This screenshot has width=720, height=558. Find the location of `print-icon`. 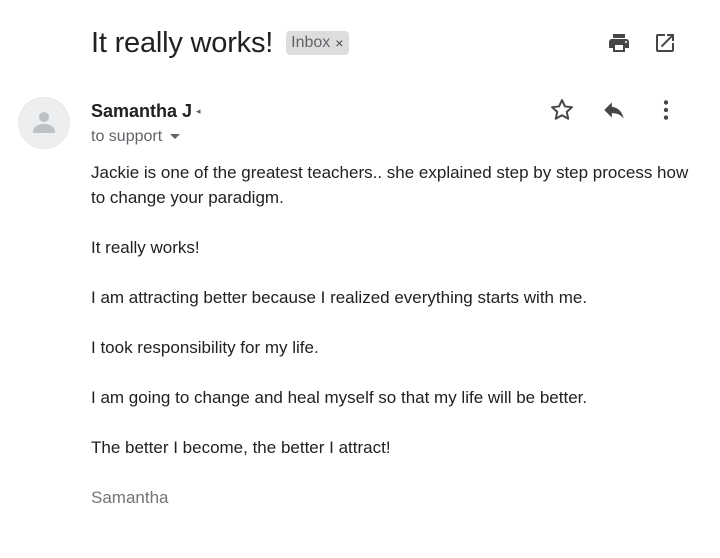

print-icon is located at coordinates (619, 43).